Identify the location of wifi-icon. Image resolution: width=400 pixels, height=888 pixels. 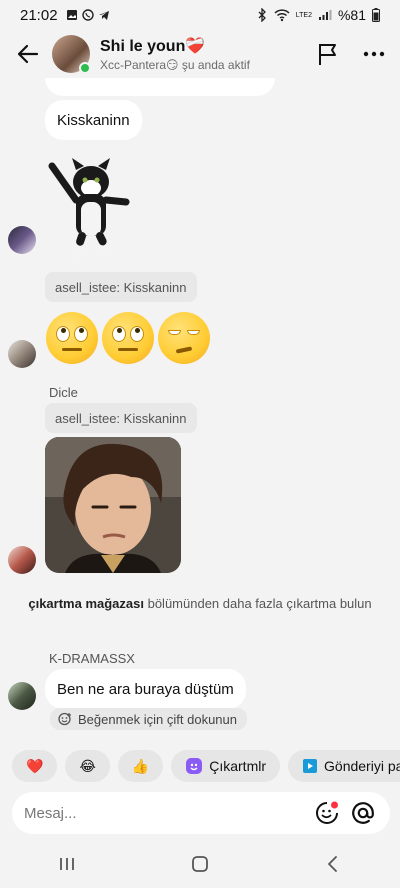
(282, 15).